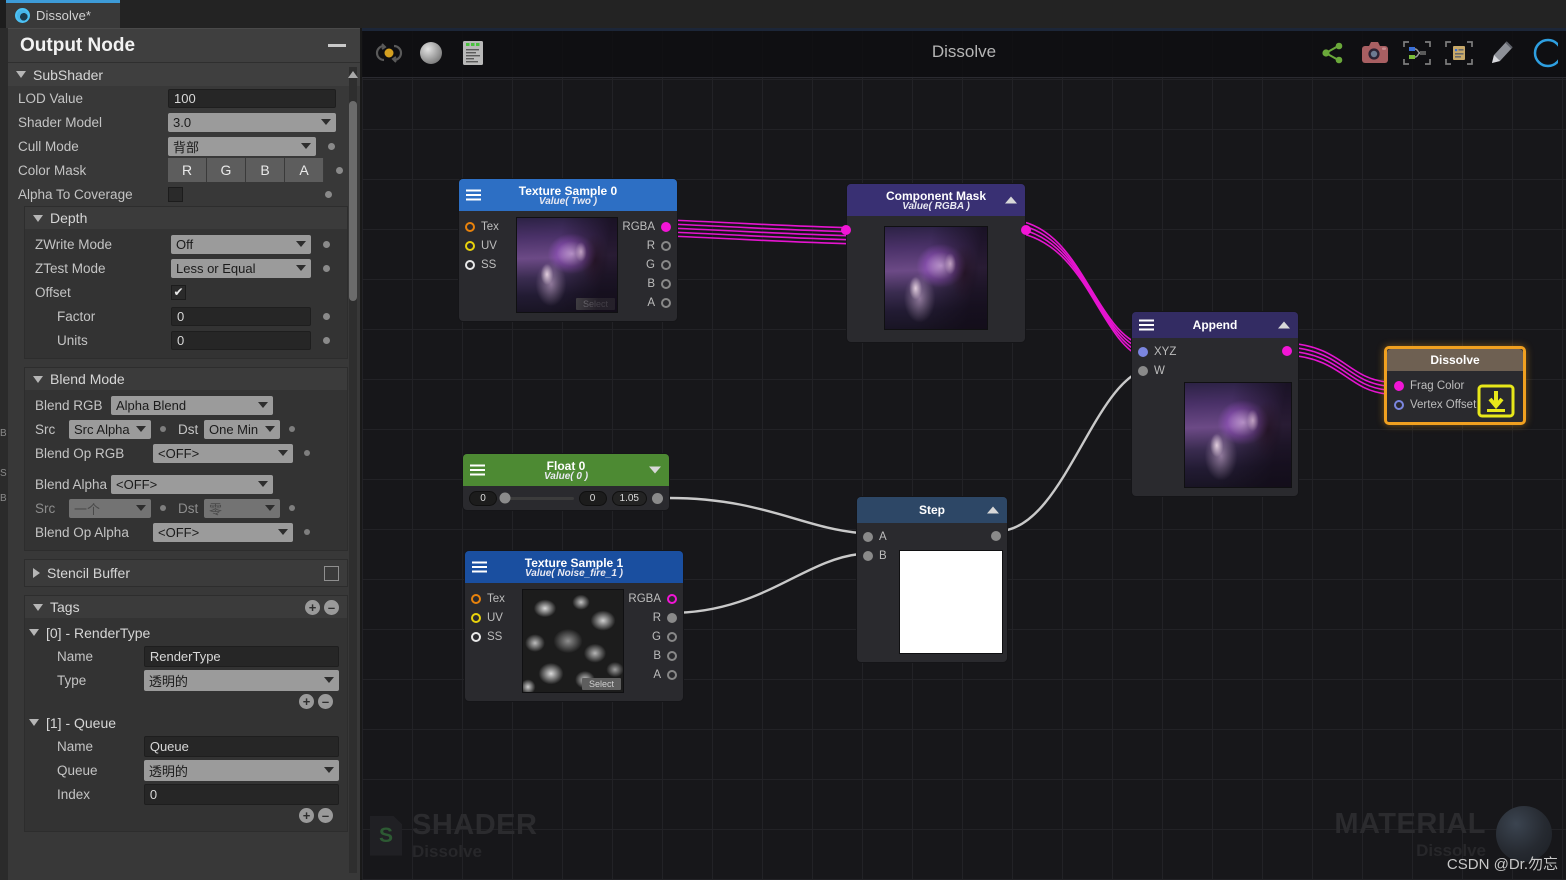 This screenshot has height=880, width=1566. I want to click on units-input: 0, so click(241, 340).